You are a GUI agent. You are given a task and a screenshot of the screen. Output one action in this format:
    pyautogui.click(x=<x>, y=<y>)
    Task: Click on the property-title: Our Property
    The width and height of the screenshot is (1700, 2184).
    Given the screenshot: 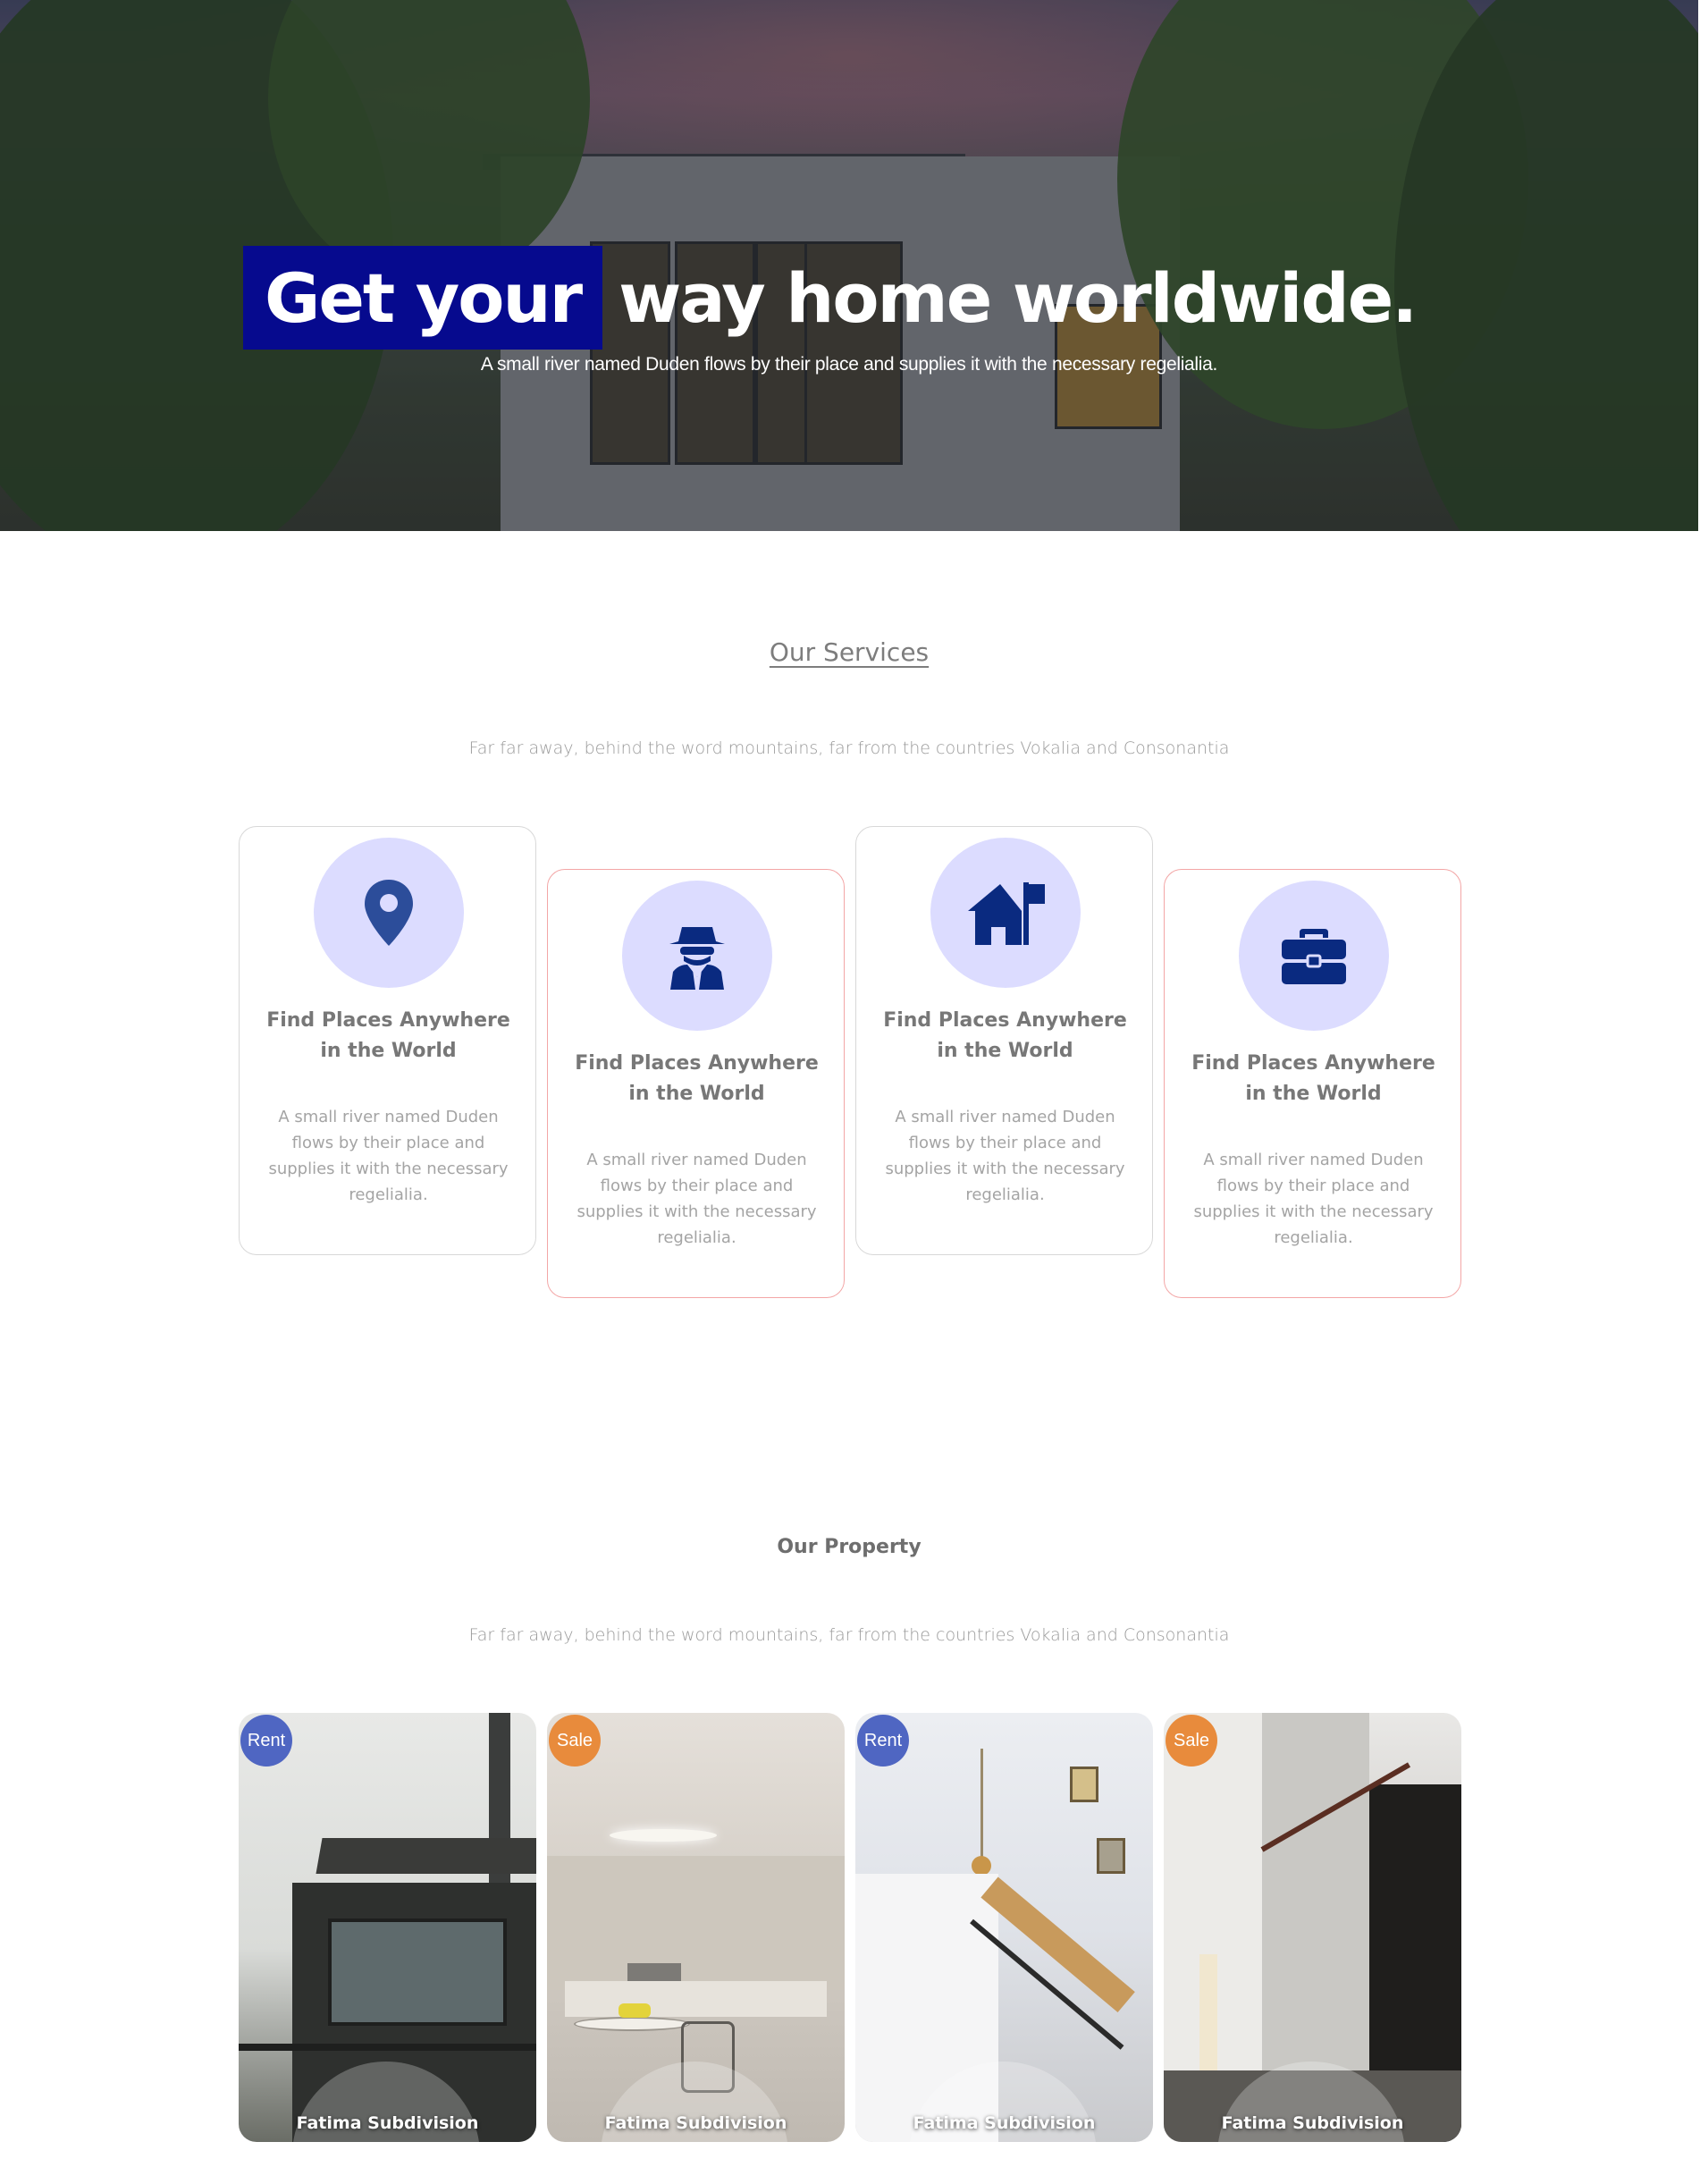 What is the action you would take?
    pyautogui.click(x=849, y=1547)
    